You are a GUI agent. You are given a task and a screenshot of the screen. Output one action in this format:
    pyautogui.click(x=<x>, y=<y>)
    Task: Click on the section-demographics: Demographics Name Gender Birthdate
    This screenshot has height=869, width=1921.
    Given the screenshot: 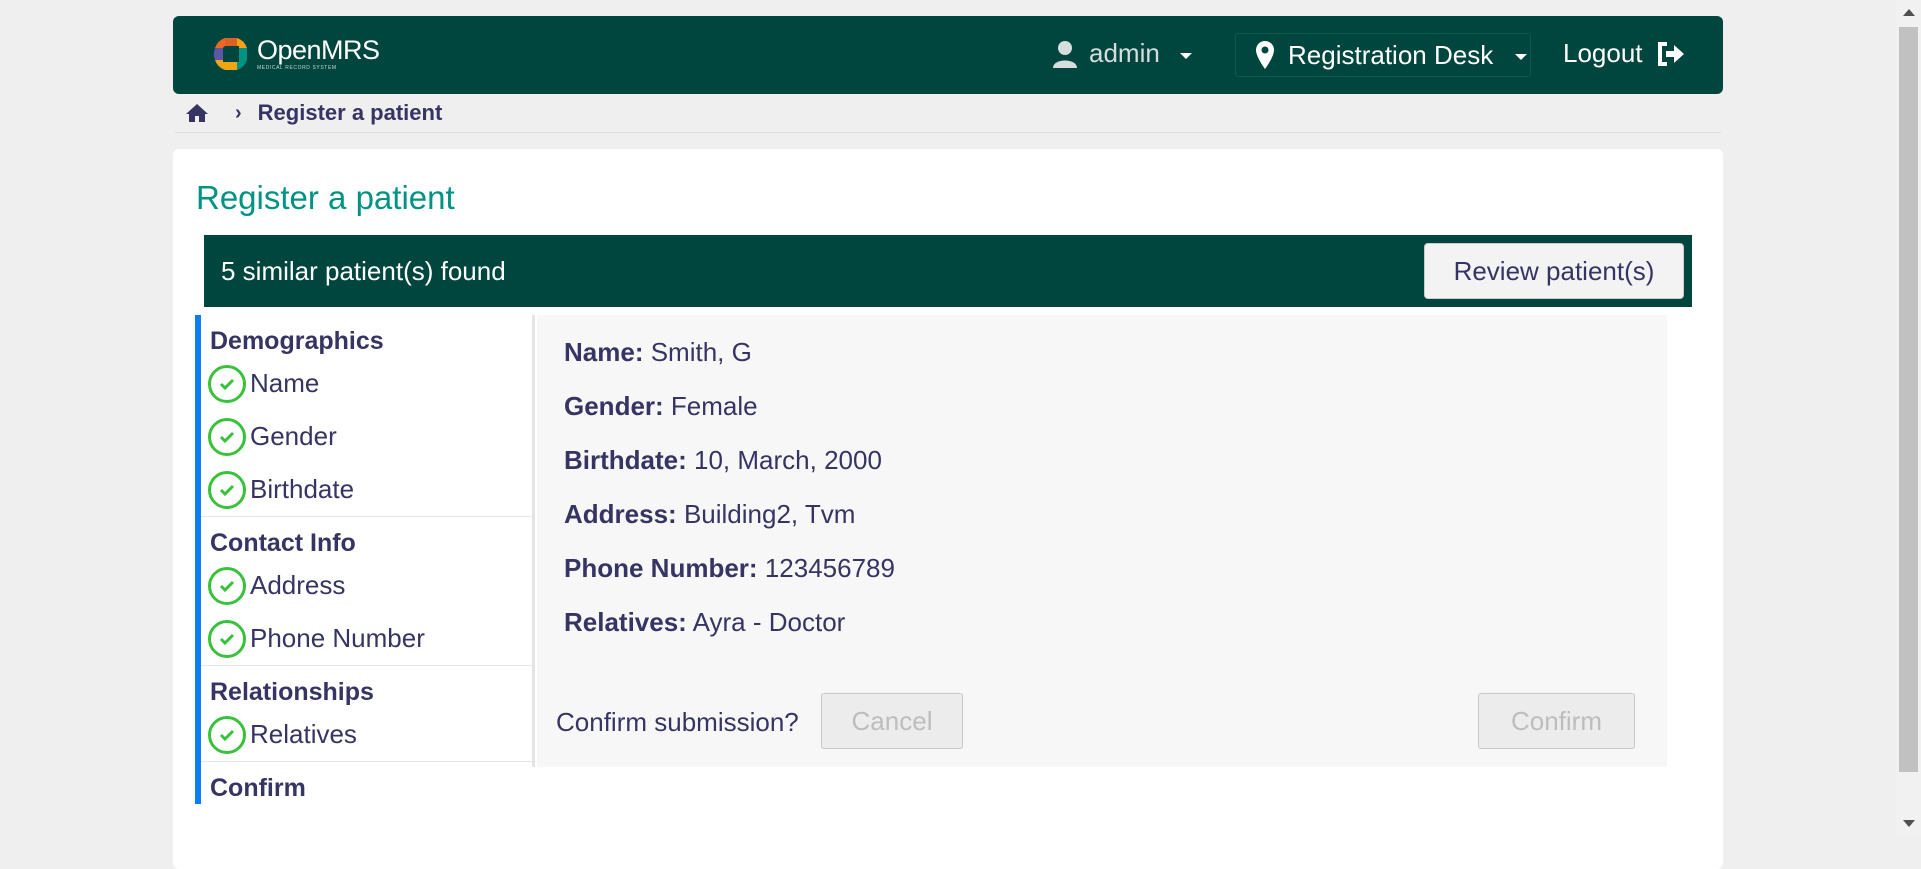 What is the action you would take?
    pyautogui.click(x=368, y=416)
    